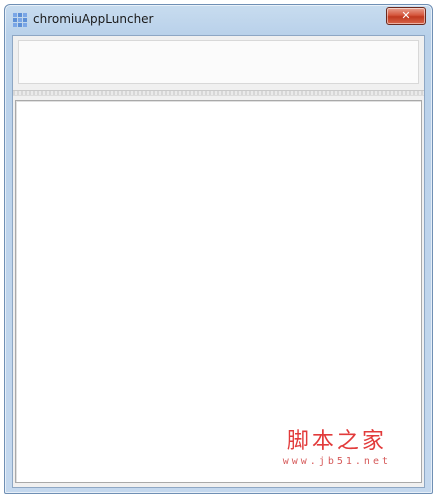 The image size is (439, 500). What do you see at coordinates (336, 461) in the screenshot?
I see `watermark-url: www.jb51.net` at bounding box center [336, 461].